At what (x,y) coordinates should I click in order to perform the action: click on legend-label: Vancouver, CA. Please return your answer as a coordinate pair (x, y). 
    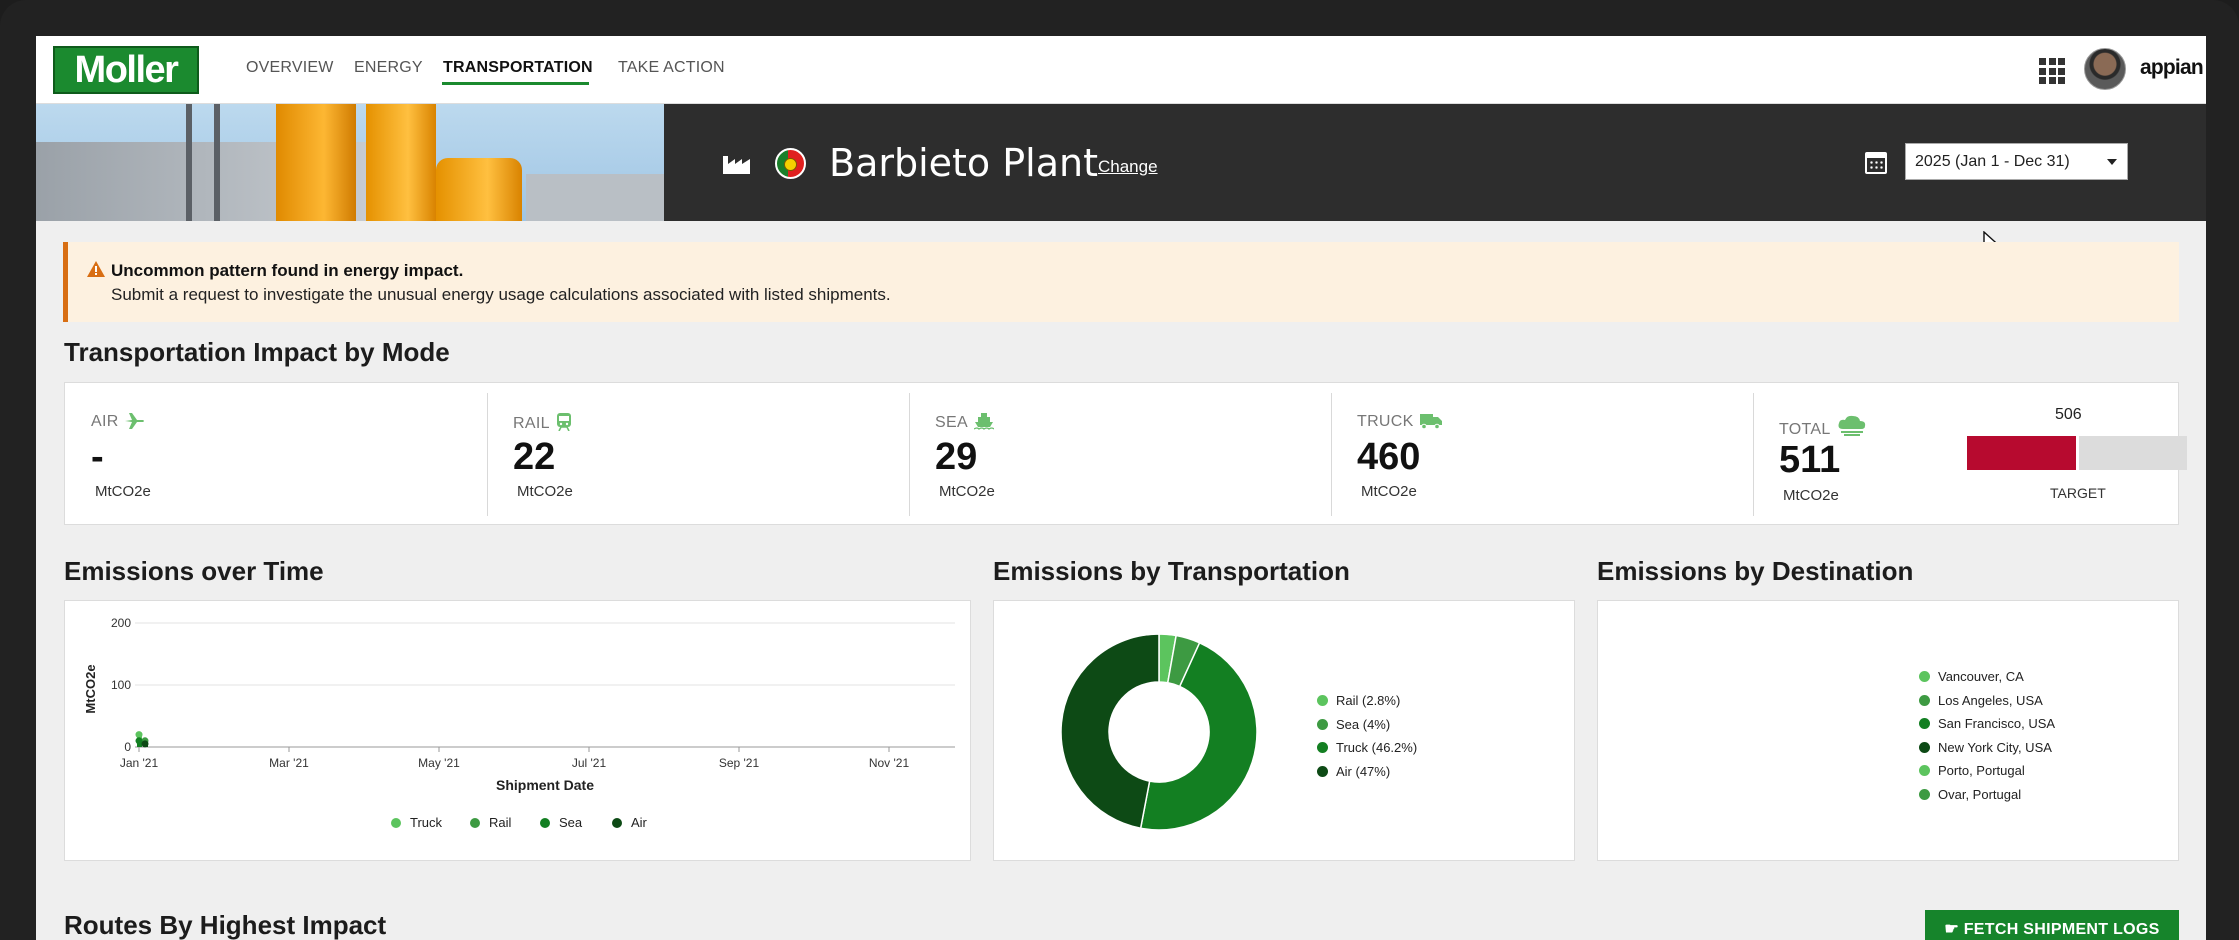
    Looking at the image, I should click on (1981, 676).